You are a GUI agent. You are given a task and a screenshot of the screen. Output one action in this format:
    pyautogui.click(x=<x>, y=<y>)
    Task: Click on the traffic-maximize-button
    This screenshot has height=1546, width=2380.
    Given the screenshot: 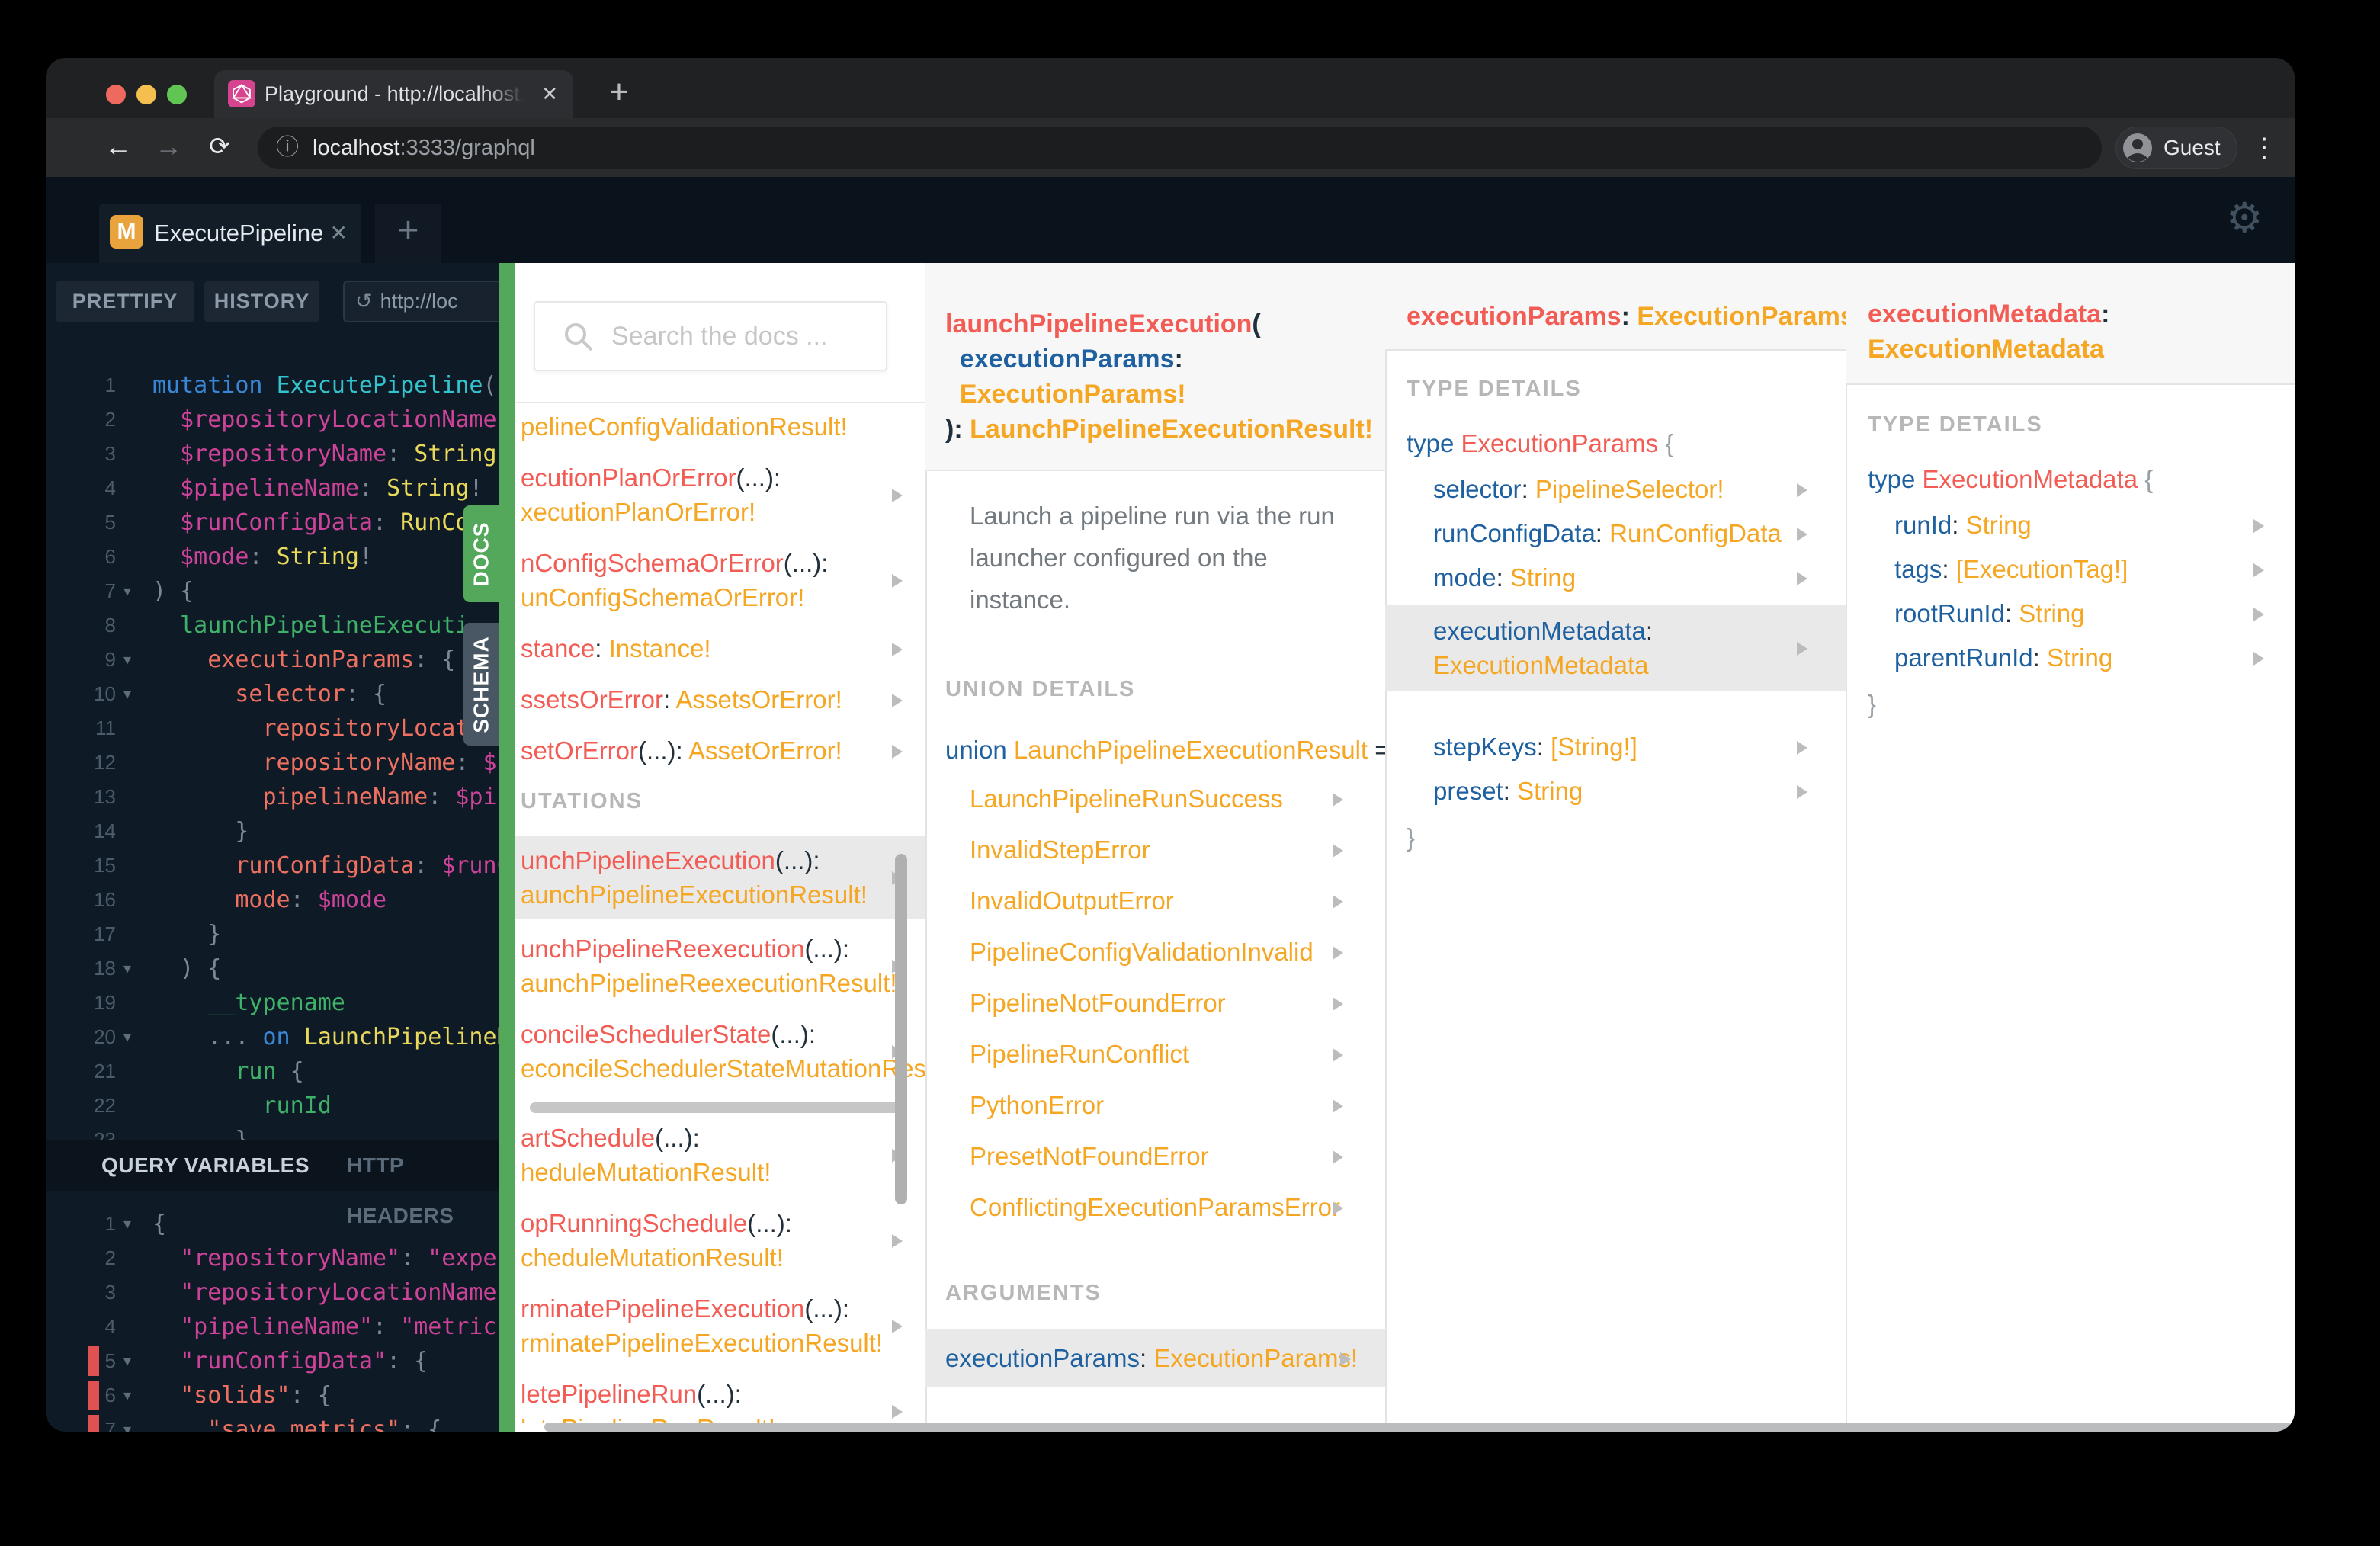 What is the action you would take?
    pyautogui.click(x=177, y=94)
    